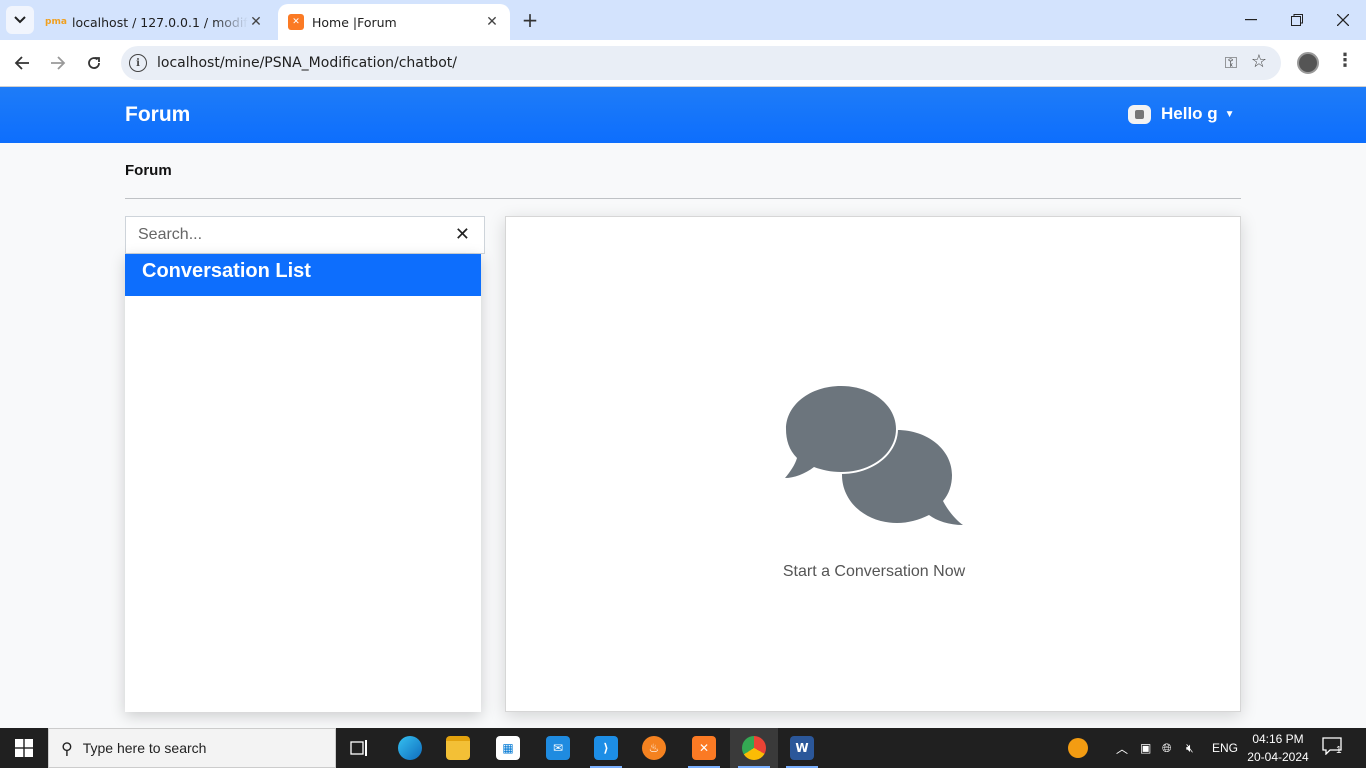 The width and height of the screenshot is (1366, 768). I want to click on flame-icon: ♨, so click(654, 748).